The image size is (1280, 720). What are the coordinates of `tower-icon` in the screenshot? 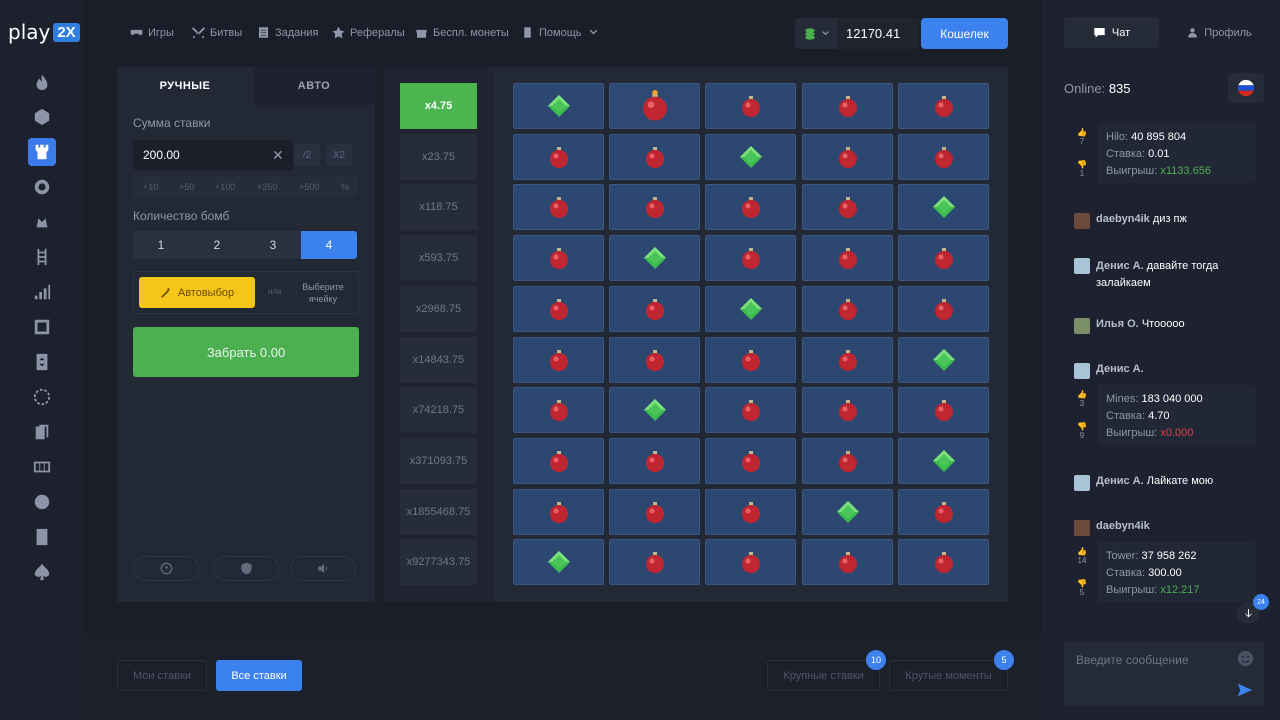 It's located at (42, 152).